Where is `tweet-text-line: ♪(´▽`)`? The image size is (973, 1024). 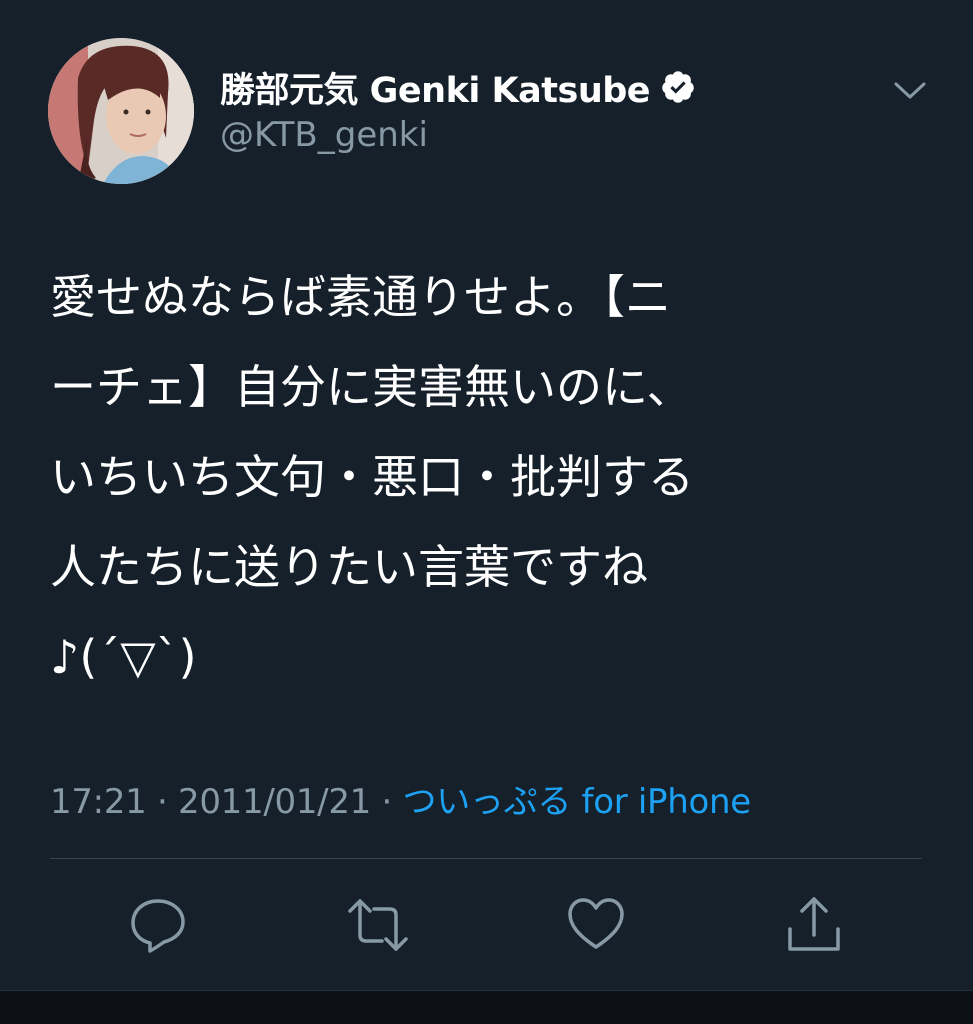 tweet-text-line: ♪(´▽`) is located at coordinates (123, 657).